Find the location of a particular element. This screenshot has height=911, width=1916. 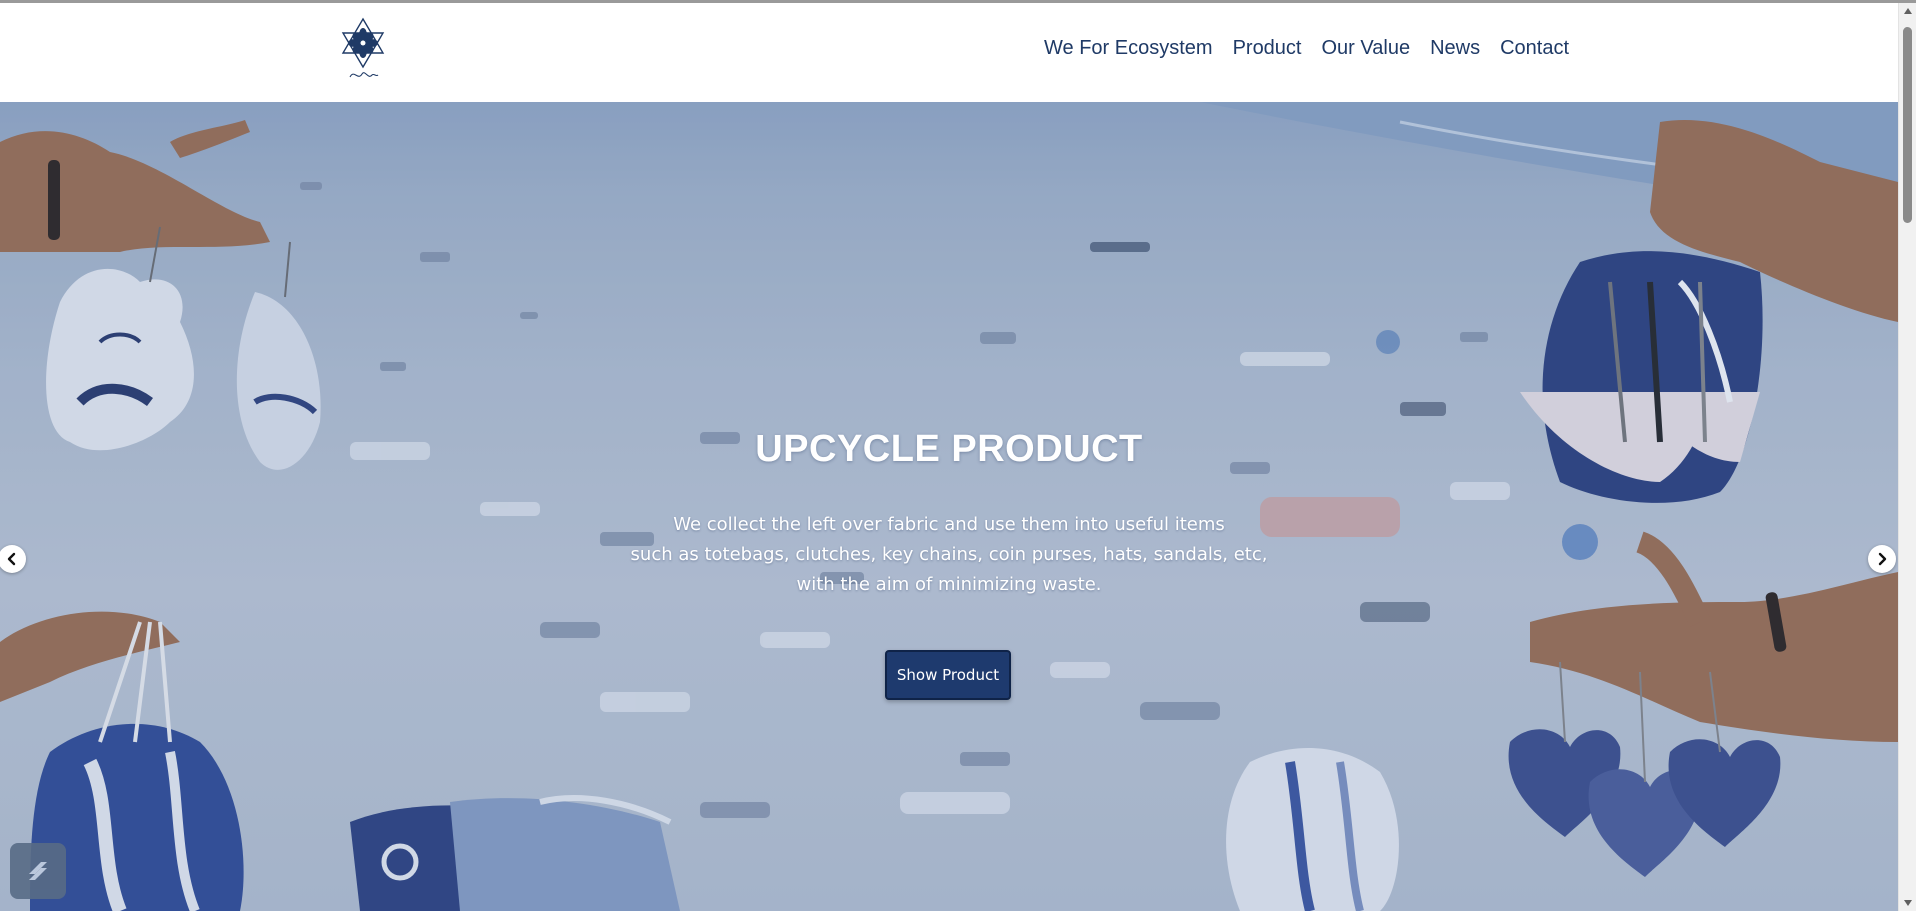

chat-icon is located at coordinates (38, 871).